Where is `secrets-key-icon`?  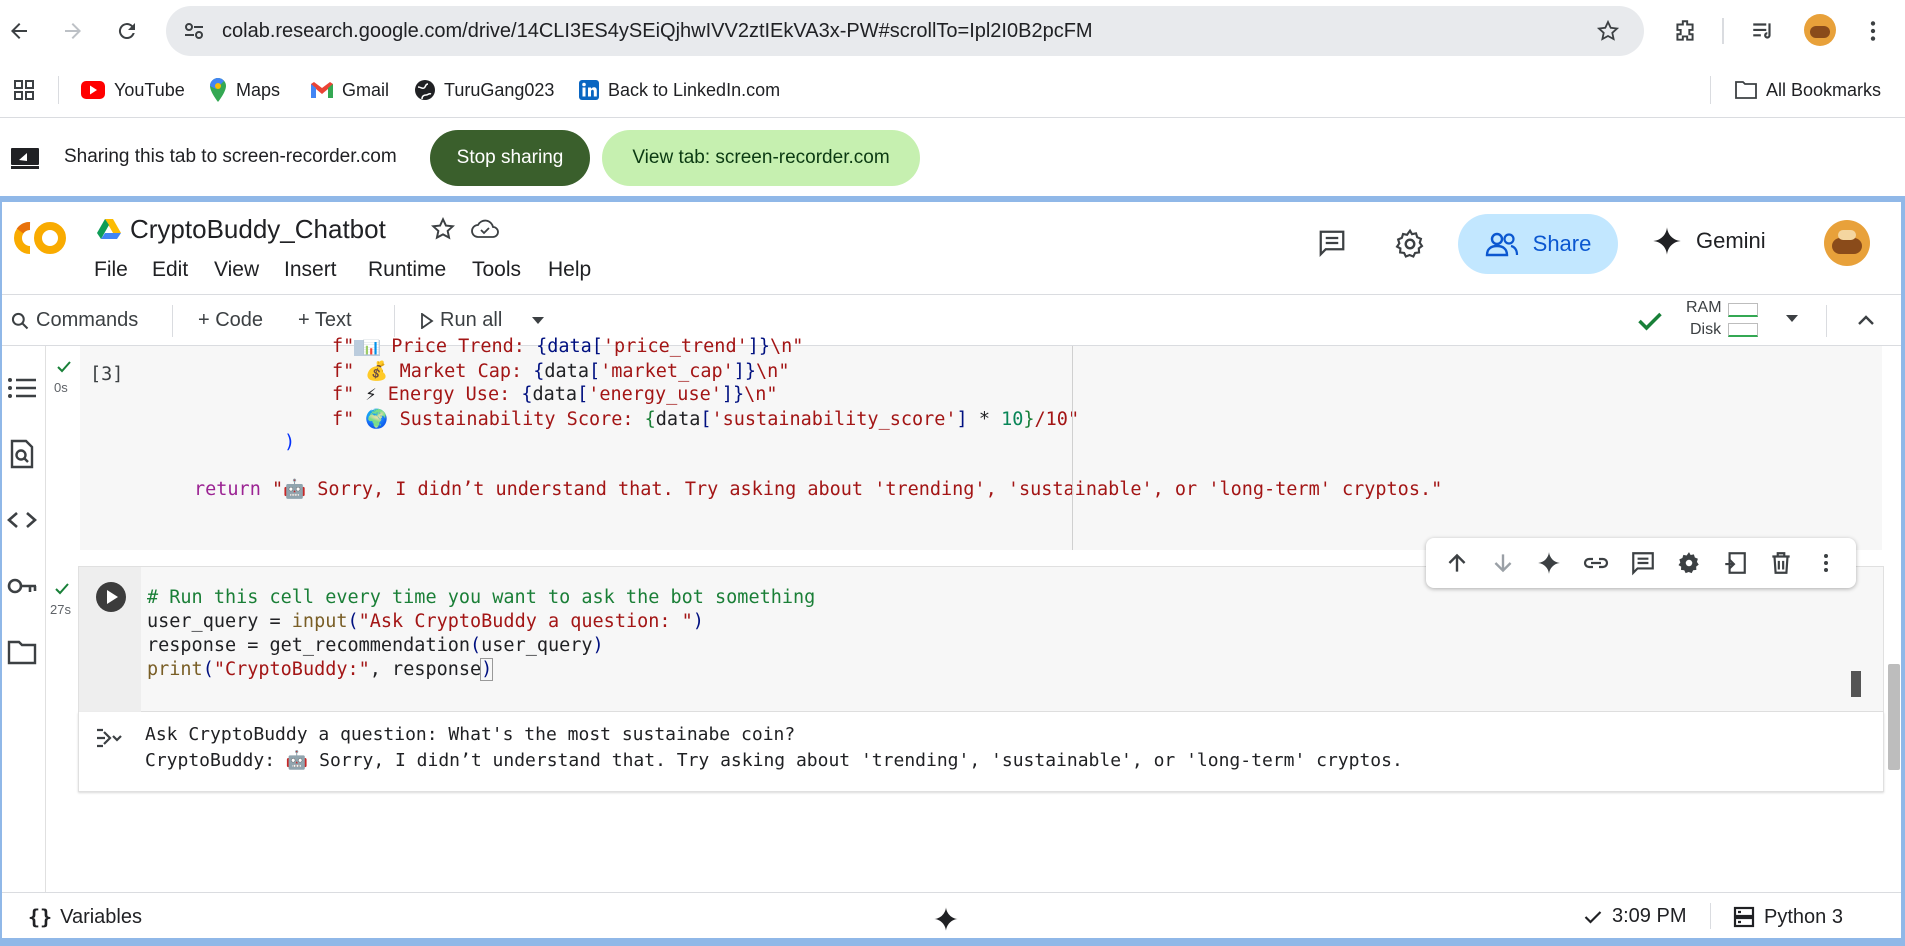
secrets-key-icon is located at coordinates (22, 586).